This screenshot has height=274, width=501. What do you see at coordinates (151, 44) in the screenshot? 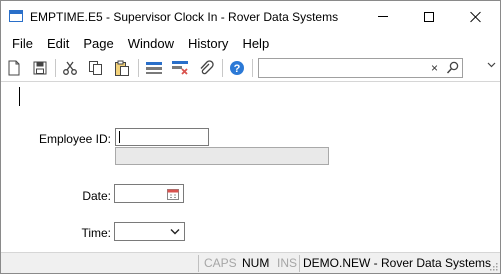
I see `menu-window: Window` at bounding box center [151, 44].